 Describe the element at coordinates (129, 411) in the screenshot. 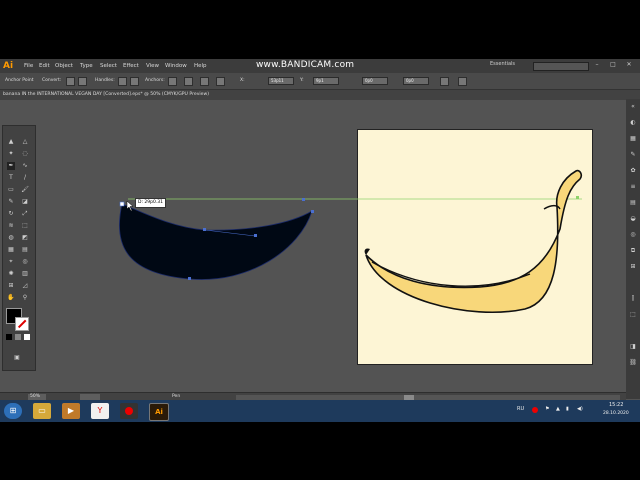

I see `bandicam-icon` at that location.